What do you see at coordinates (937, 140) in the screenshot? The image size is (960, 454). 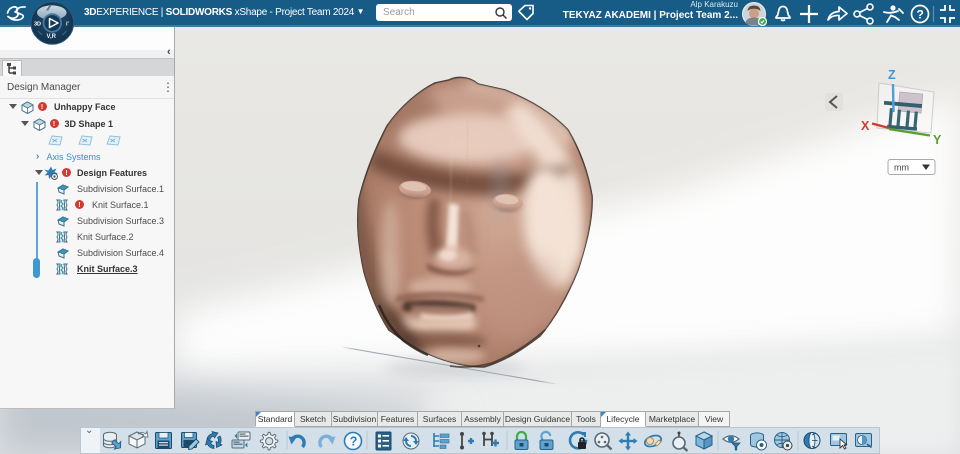 I see `svg-text: Y` at bounding box center [937, 140].